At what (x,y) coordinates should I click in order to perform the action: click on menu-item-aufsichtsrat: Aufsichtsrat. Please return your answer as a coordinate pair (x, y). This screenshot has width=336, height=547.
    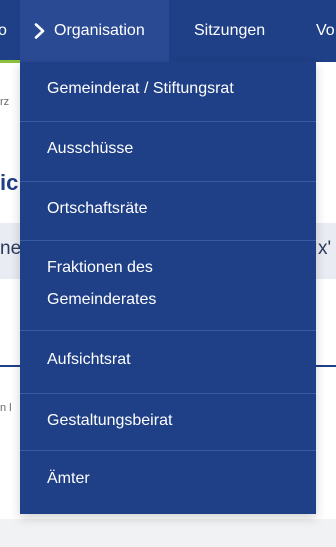
    Looking at the image, I should click on (168, 362).